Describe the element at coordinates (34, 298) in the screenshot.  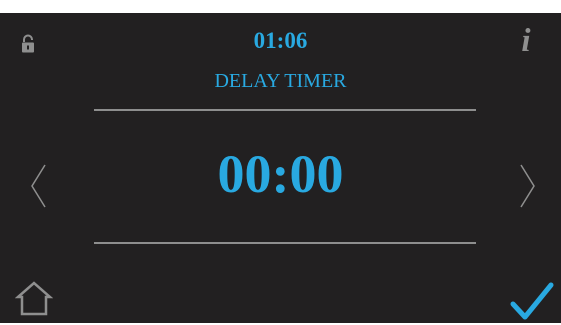
I see `home-icon` at that location.